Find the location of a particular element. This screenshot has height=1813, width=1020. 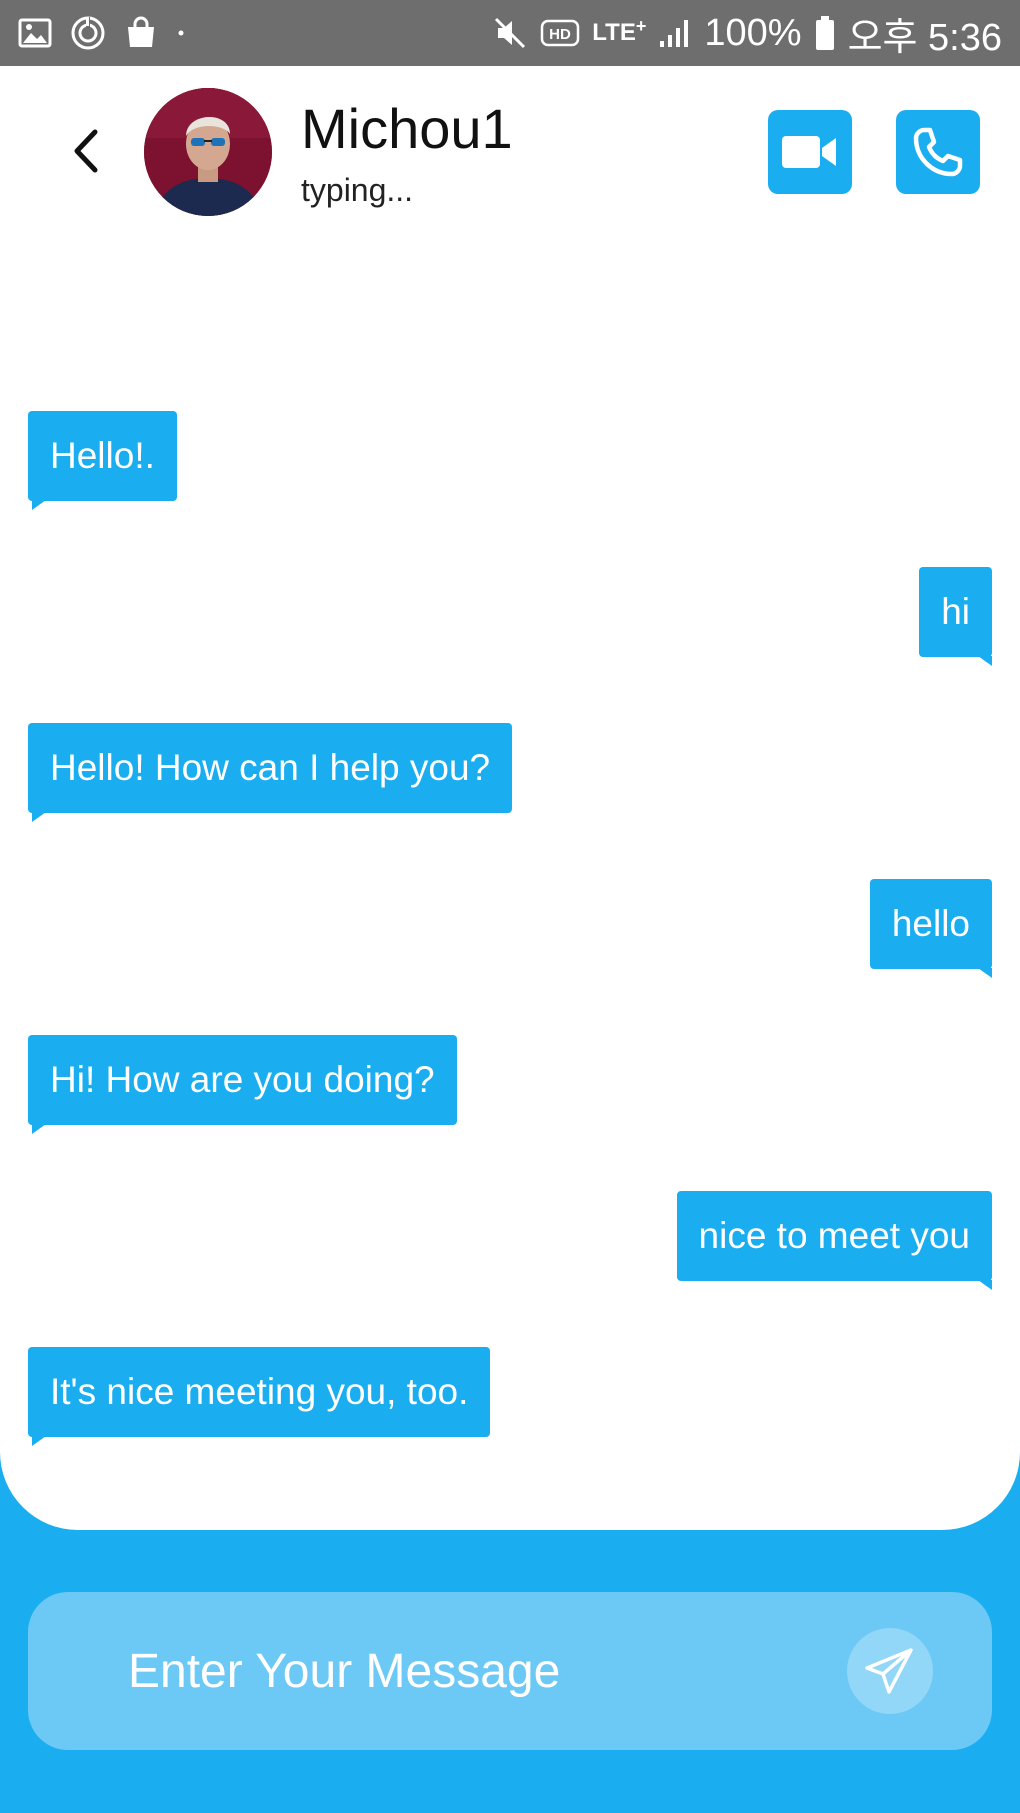

network-type: LTE + is located at coordinates (619, 31).